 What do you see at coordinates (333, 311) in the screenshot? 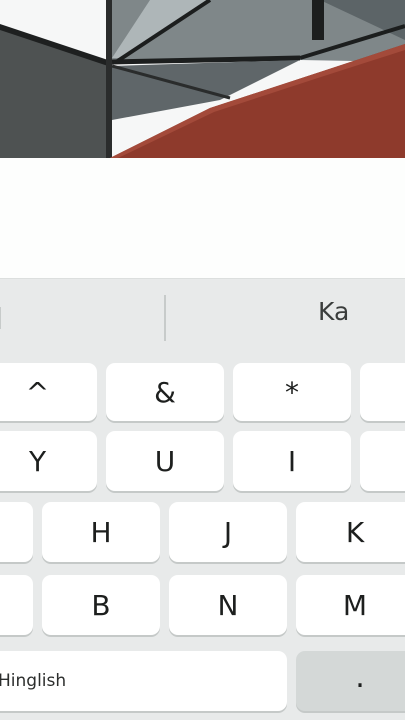
I see `suggestion-right: Ka` at bounding box center [333, 311].